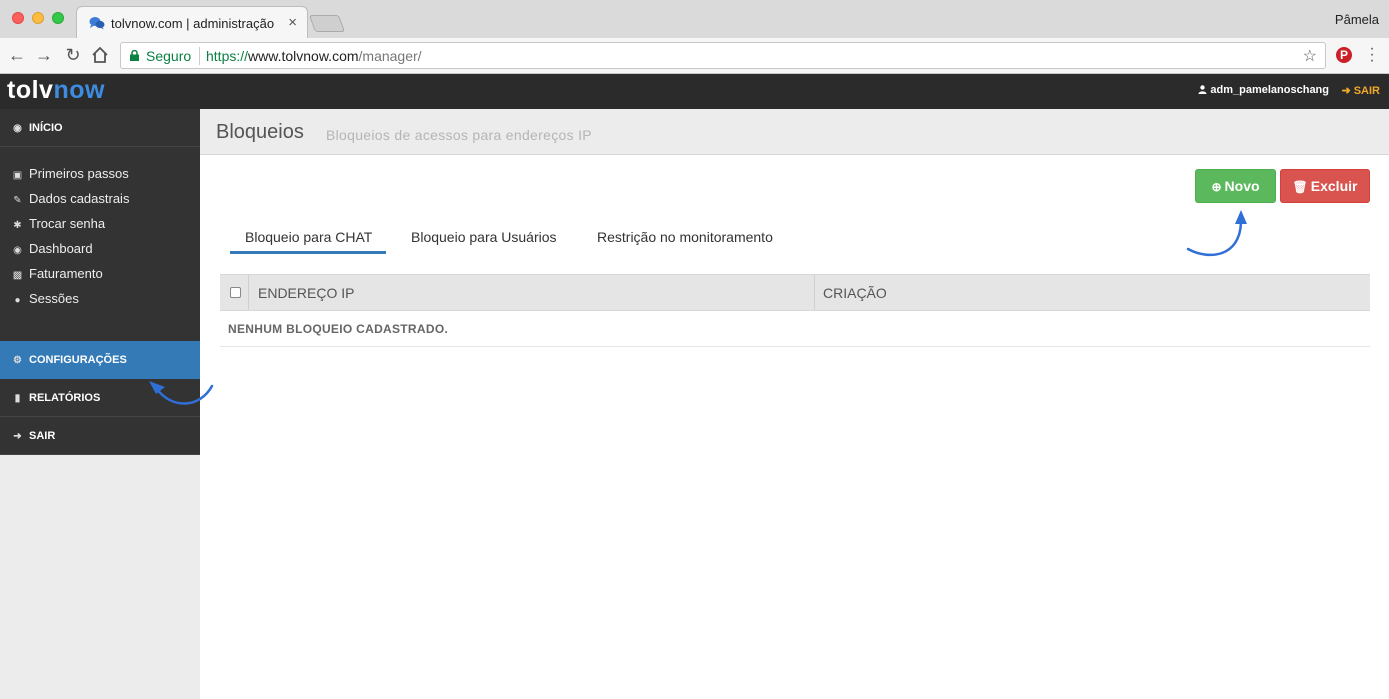  I want to click on sidebar-spacer, so click(100, 334).